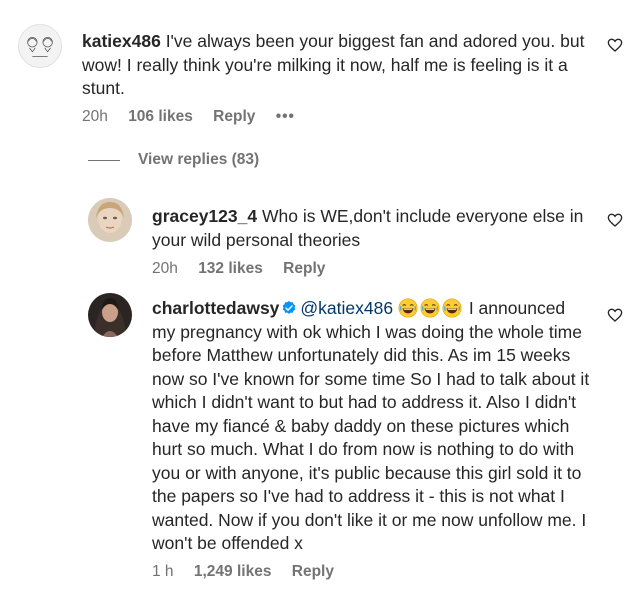 This screenshot has height=594, width=634. I want to click on comment-meta: 1 h 1,249 likes Reply, so click(251, 572).